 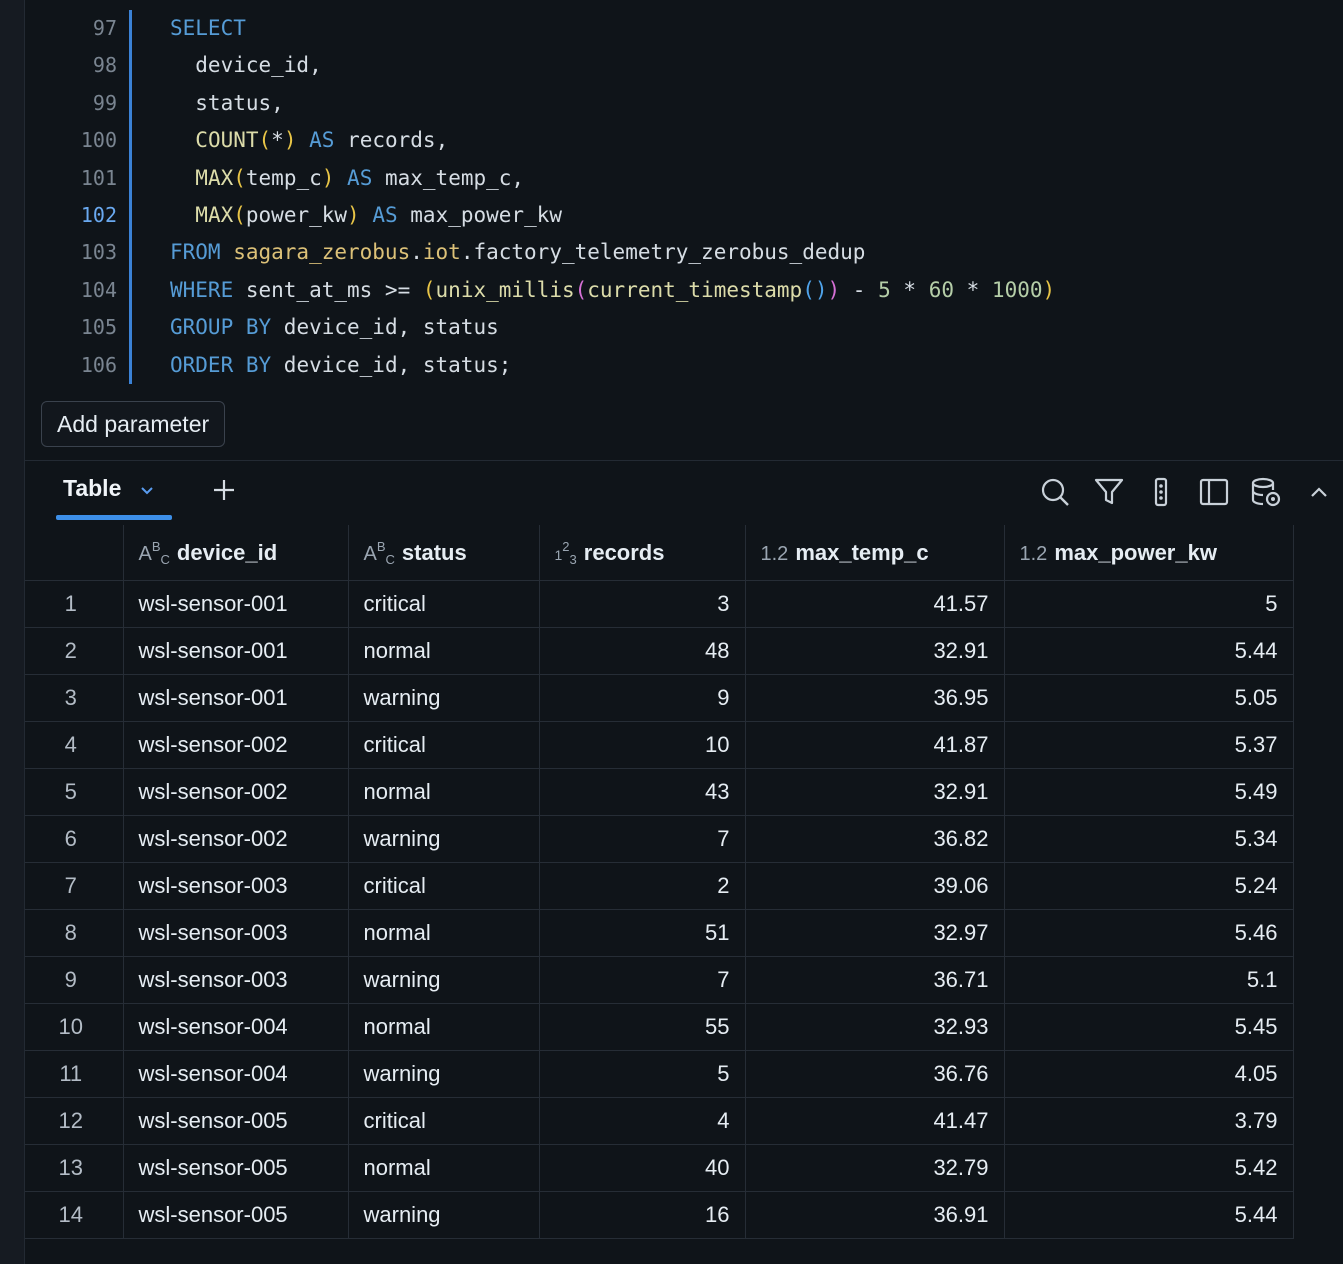 What do you see at coordinates (874, 980) in the screenshot?
I see `cell-max-temp-c: 36.71` at bounding box center [874, 980].